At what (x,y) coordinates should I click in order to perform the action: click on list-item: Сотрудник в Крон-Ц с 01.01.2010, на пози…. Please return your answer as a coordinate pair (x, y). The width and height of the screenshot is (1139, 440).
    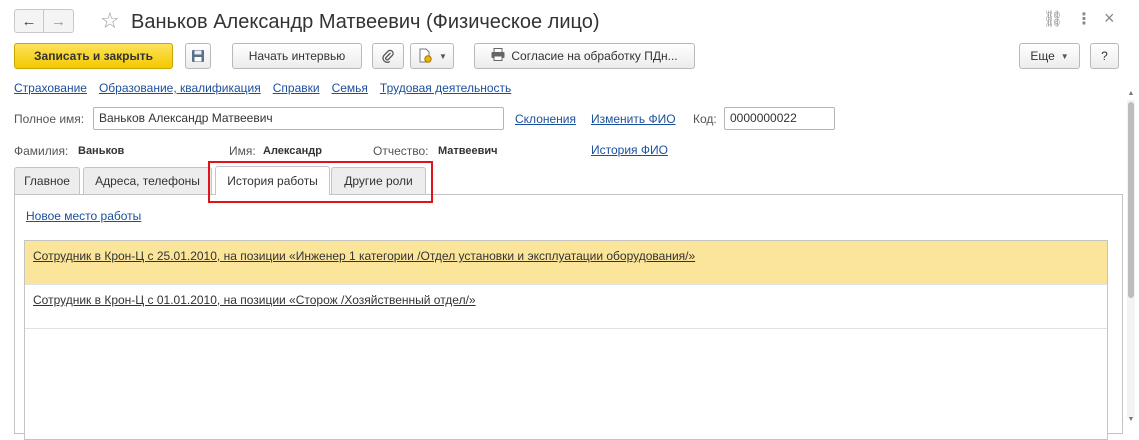
    Looking at the image, I should click on (566, 307).